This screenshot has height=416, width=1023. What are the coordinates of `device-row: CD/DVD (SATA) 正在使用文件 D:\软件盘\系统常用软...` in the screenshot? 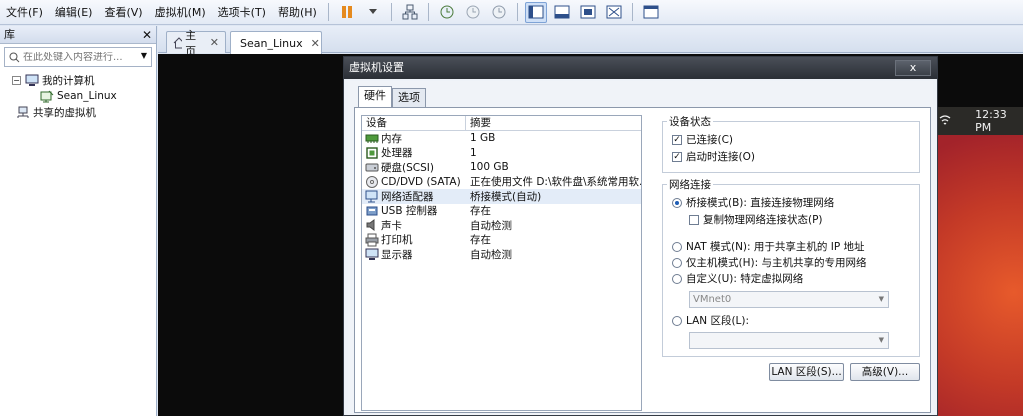 It's located at (501, 182).